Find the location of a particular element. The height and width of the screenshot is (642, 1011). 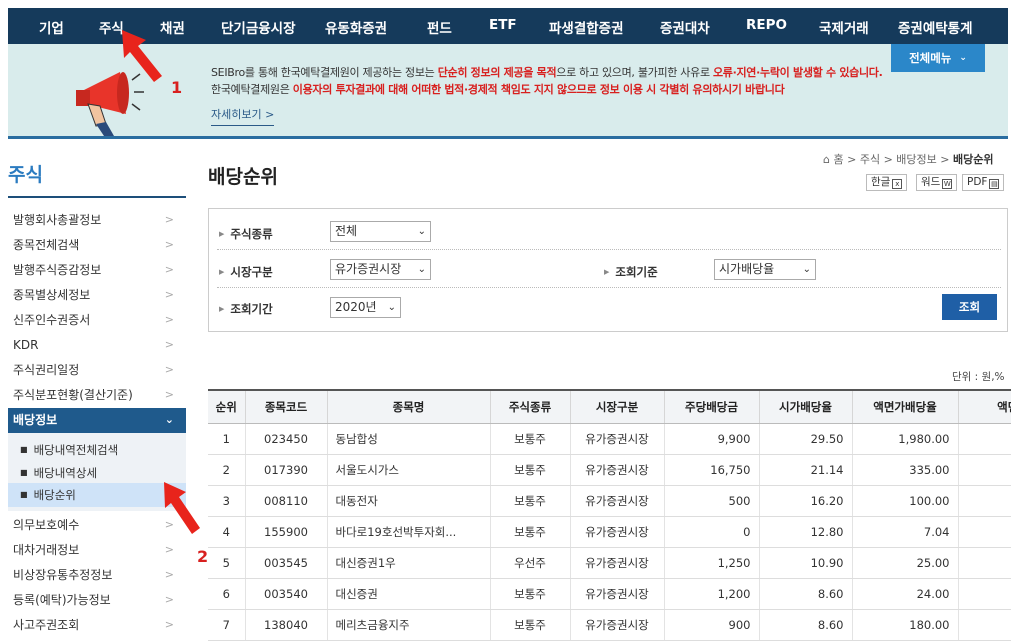

sidebar-item-stock-details: 종목별상세정보 > is located at coordinates (97, 295).